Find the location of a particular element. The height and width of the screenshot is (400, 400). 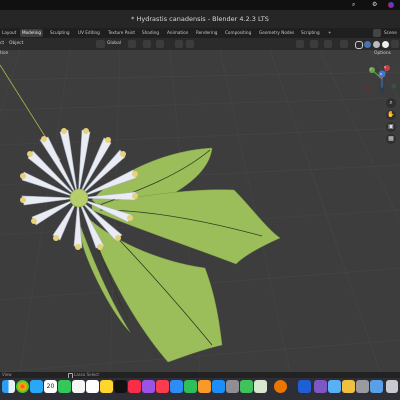

scene-icon is located at coordinates (377, 33).